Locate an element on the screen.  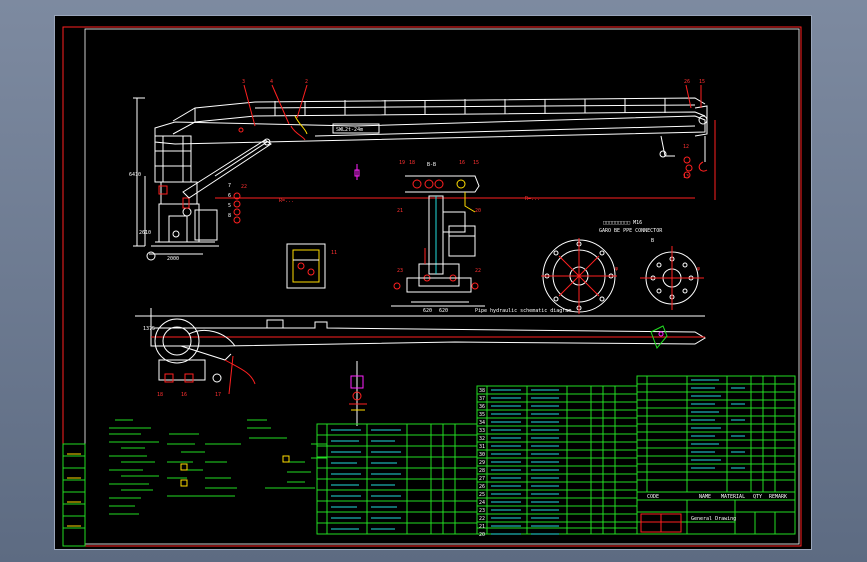
svg-text: 20 is located at coordinates (478, 211).